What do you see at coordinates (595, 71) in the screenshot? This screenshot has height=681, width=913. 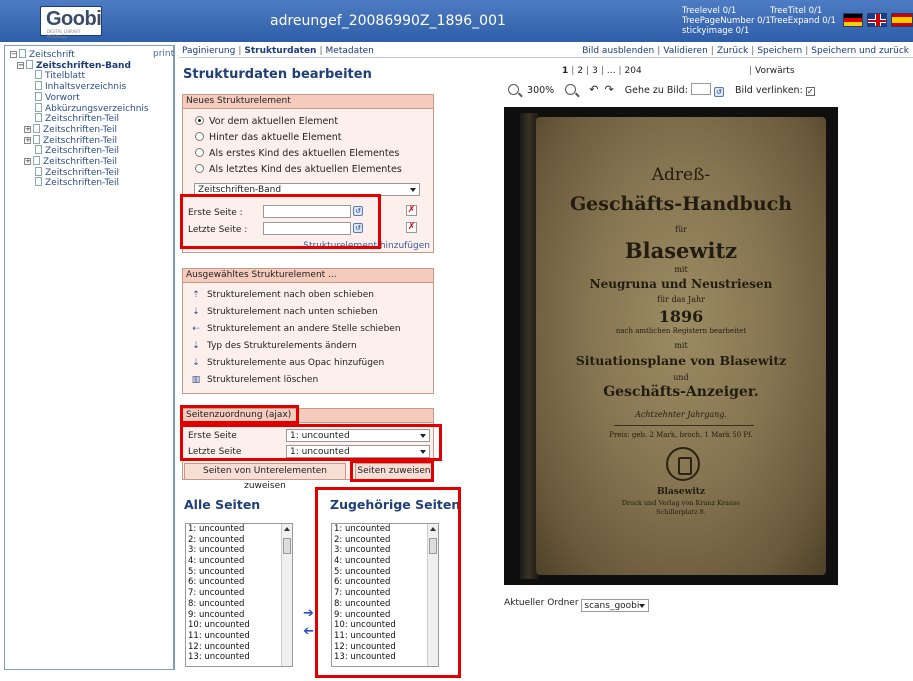 I see `pager-page-3: 3` at bounding box center [595, 71].